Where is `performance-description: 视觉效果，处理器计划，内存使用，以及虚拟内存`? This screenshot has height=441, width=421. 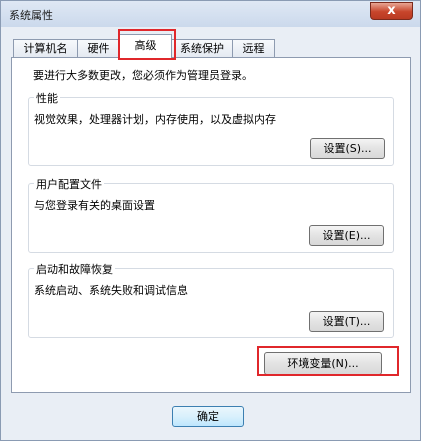
performance-description: 视觉效果，处理器计划，内存使用，以及虚拟内存 is located at coordinates (155, 119).